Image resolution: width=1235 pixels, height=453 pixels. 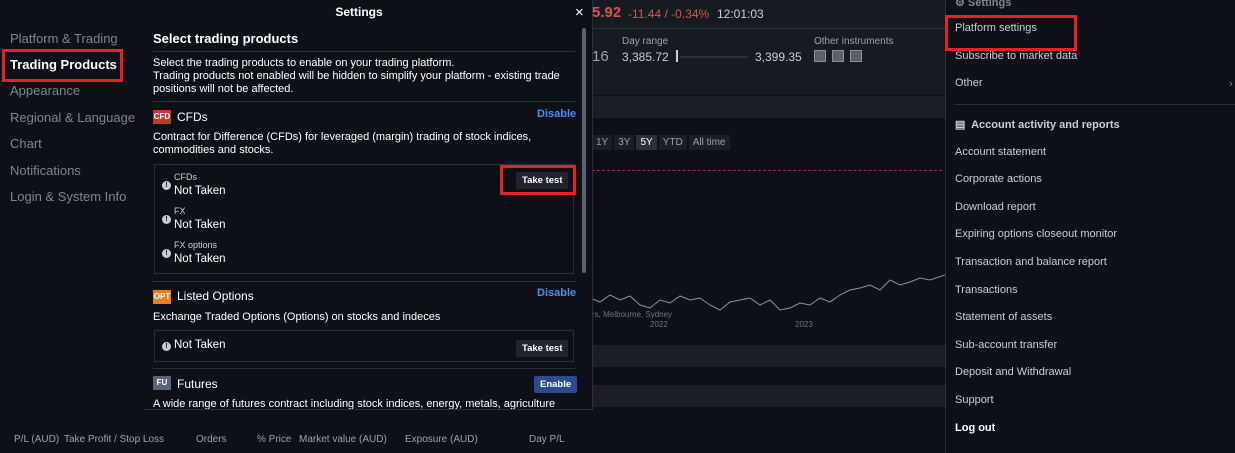 What do you see at coordinates (645, 57) in the screenshot?
I see `day-range-low: 3,385.72` at bounding box center [645, 57].